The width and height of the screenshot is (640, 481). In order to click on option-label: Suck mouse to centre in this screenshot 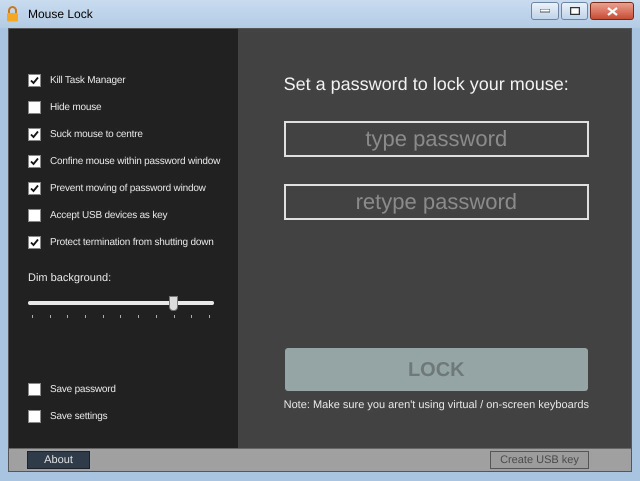, I will do `click(96, 135)`.